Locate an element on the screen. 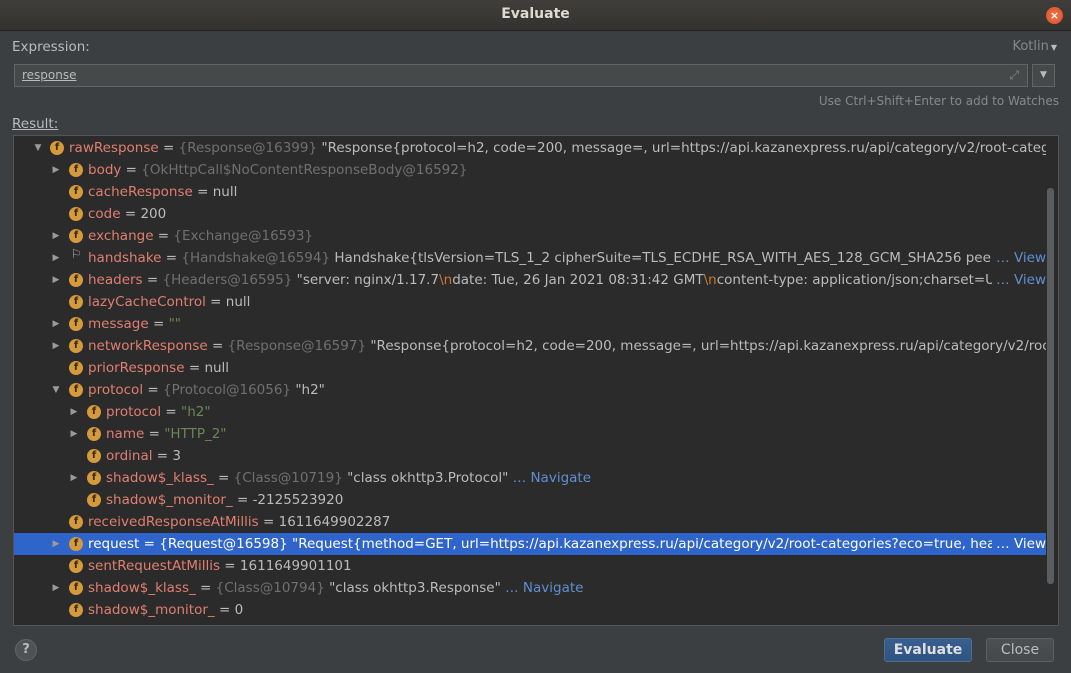 This screenshot has width=1071, height=673. tree-row: f code = 200 is located at coordinates (530, 214).